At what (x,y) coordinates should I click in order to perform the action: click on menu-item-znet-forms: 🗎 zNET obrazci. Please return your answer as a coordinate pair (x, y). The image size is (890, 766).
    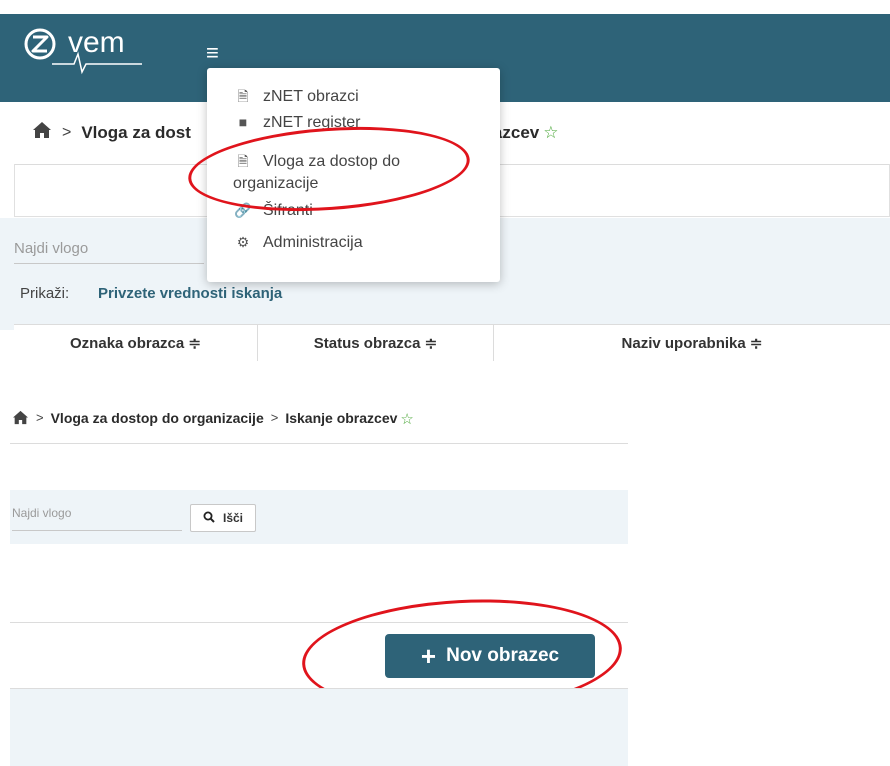
    Looking at the image, I should click on (353, 98).